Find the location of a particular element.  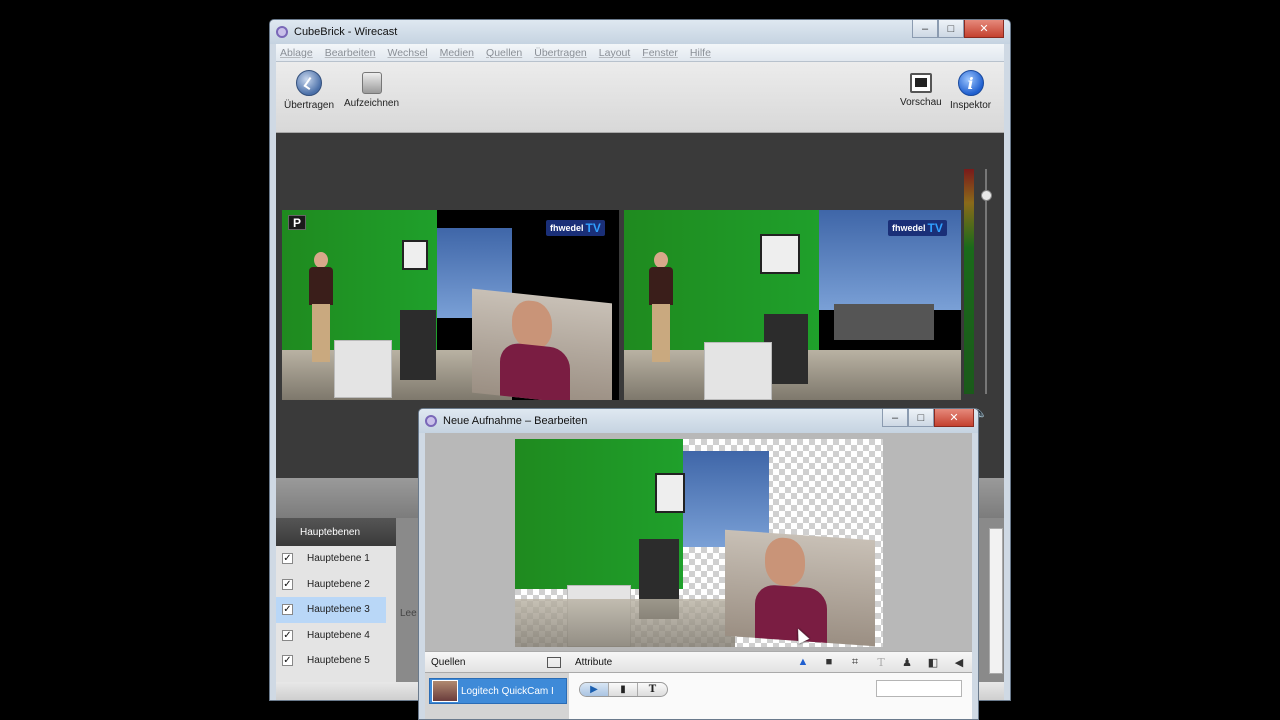

source-item-logitech: Logitech QuickCam I is located at coordinates (498, 691).